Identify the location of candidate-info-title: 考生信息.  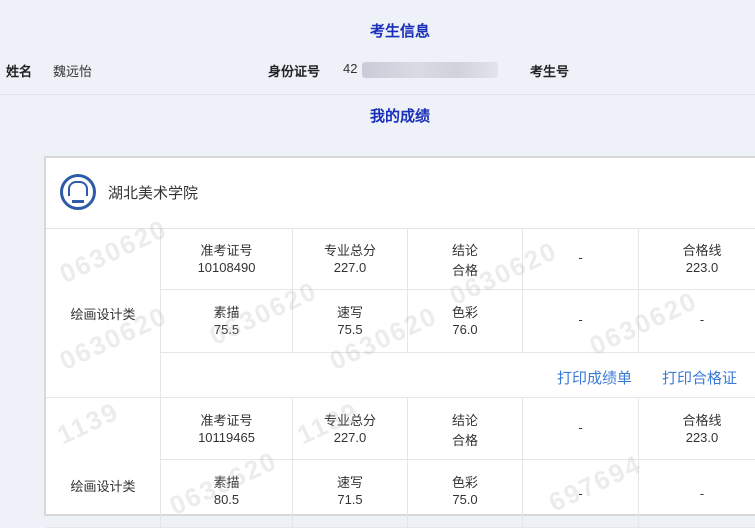
(399, 31).